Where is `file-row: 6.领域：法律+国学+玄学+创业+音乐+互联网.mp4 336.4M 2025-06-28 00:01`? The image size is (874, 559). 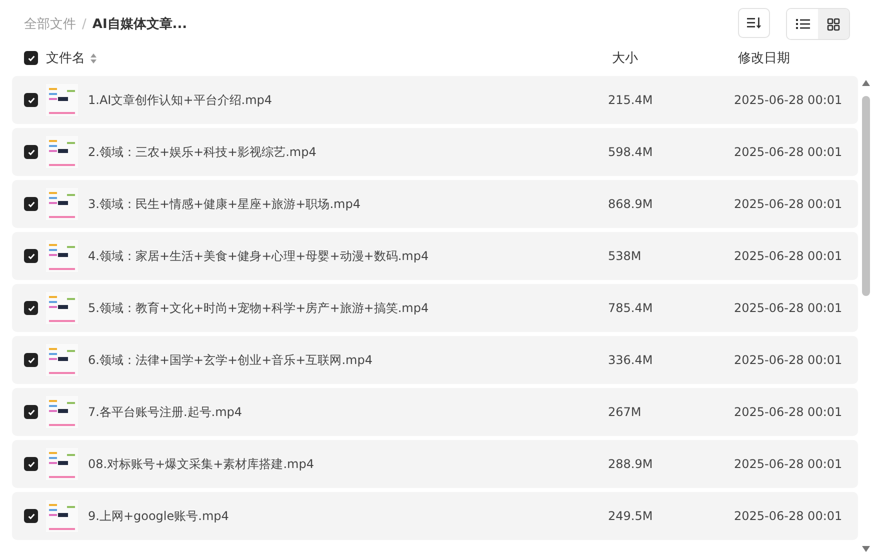 file-row: 6.领域：法律+国学+玄学+创业+音乐+互联网.mp4 336.4M 2025-06-28 00:01 is located at coordinates (435, 360).